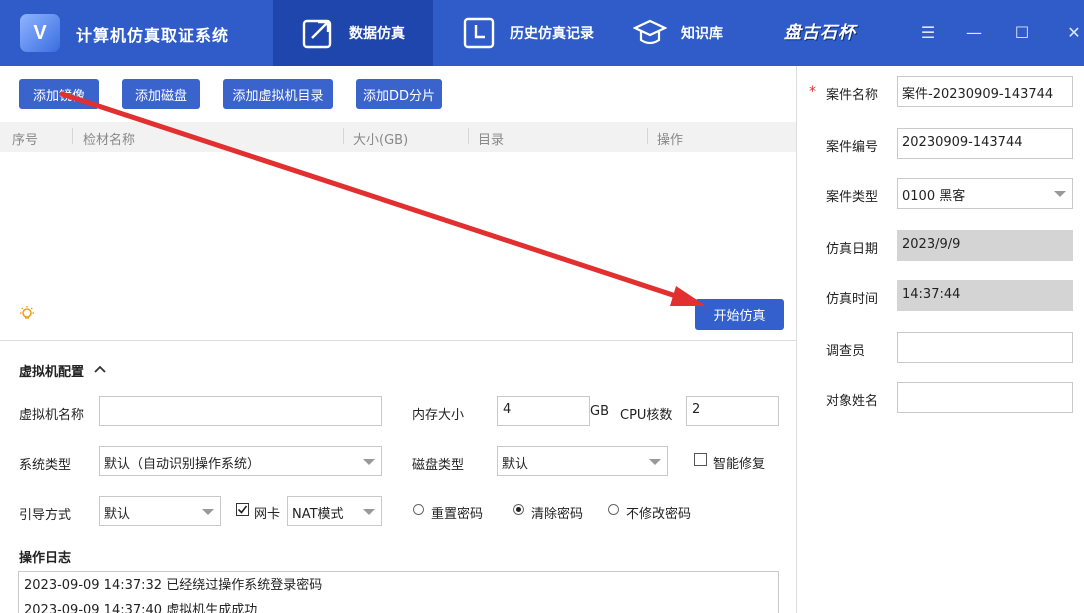  Describe the element at coordinates (646, 415) in the screenshot. I see `cpu-cores-label: CPU核数` at that location.